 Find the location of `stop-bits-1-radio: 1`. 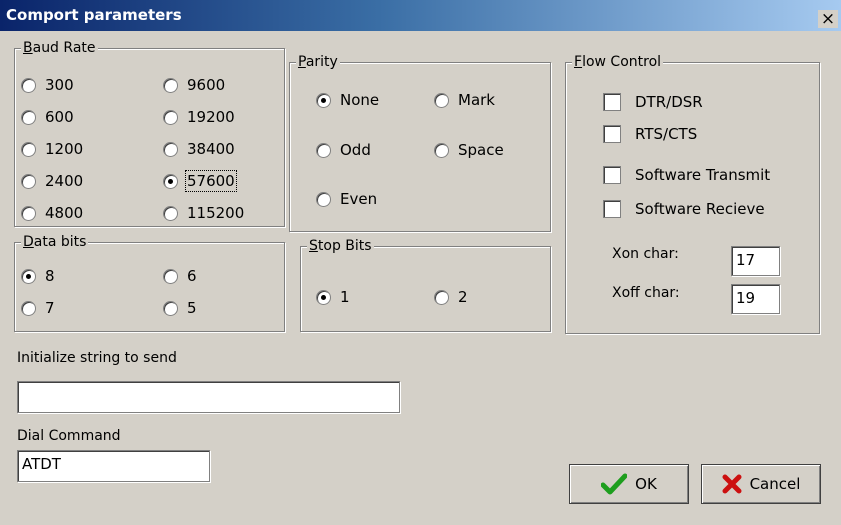

stop-bits-1-radio: 1 is located at coordinates (333, 297).